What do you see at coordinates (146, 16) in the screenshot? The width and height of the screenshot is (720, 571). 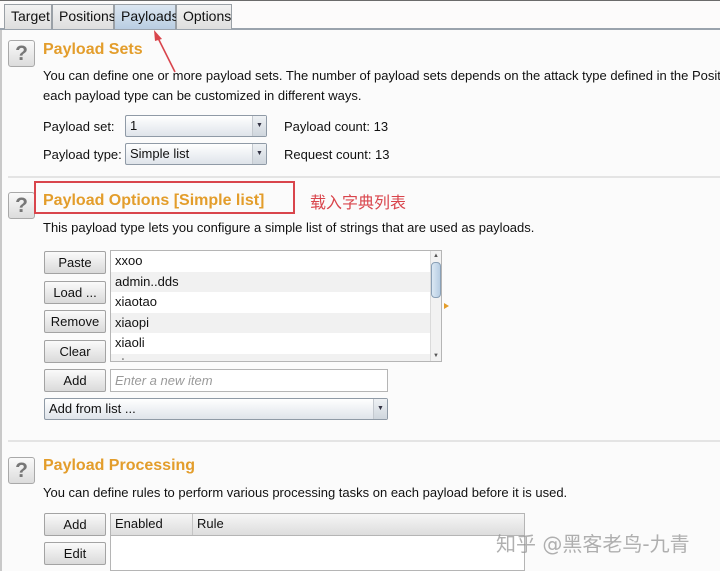 I see `tab-payloads: Payloads` at bounding box center [146, 16].